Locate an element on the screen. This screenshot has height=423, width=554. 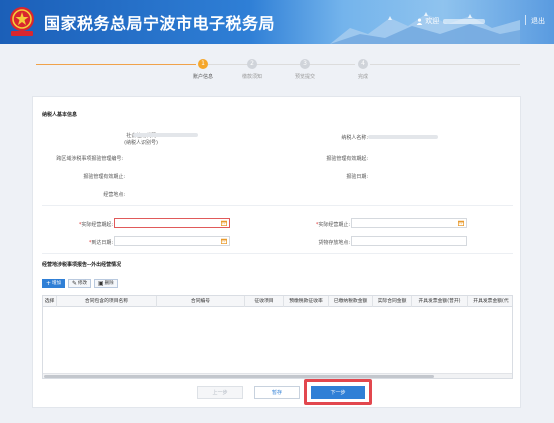
verify-date-label: 报验日期: is located at coordinates (357, 177).